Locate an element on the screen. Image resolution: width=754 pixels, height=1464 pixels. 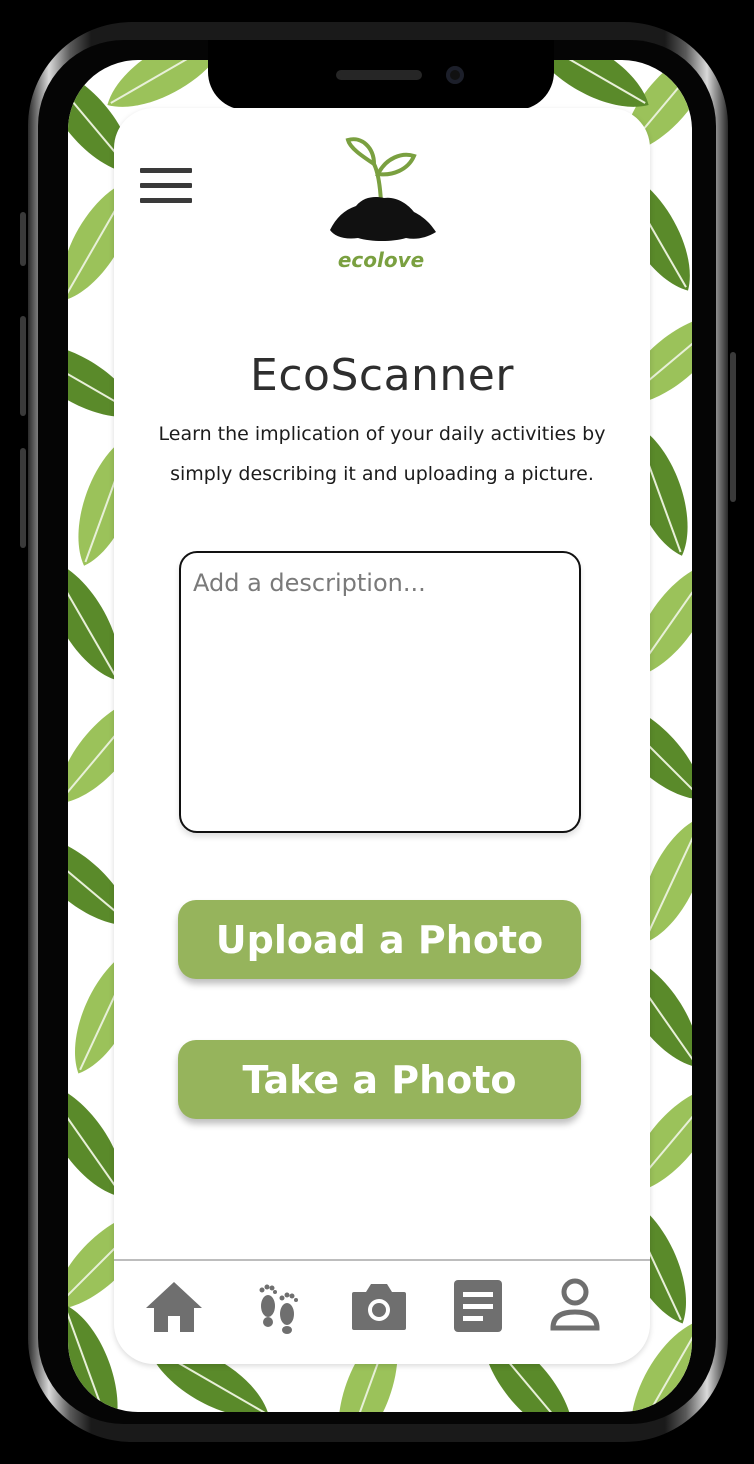
bottom-nav-divider is located at coordinates (382, 1260).